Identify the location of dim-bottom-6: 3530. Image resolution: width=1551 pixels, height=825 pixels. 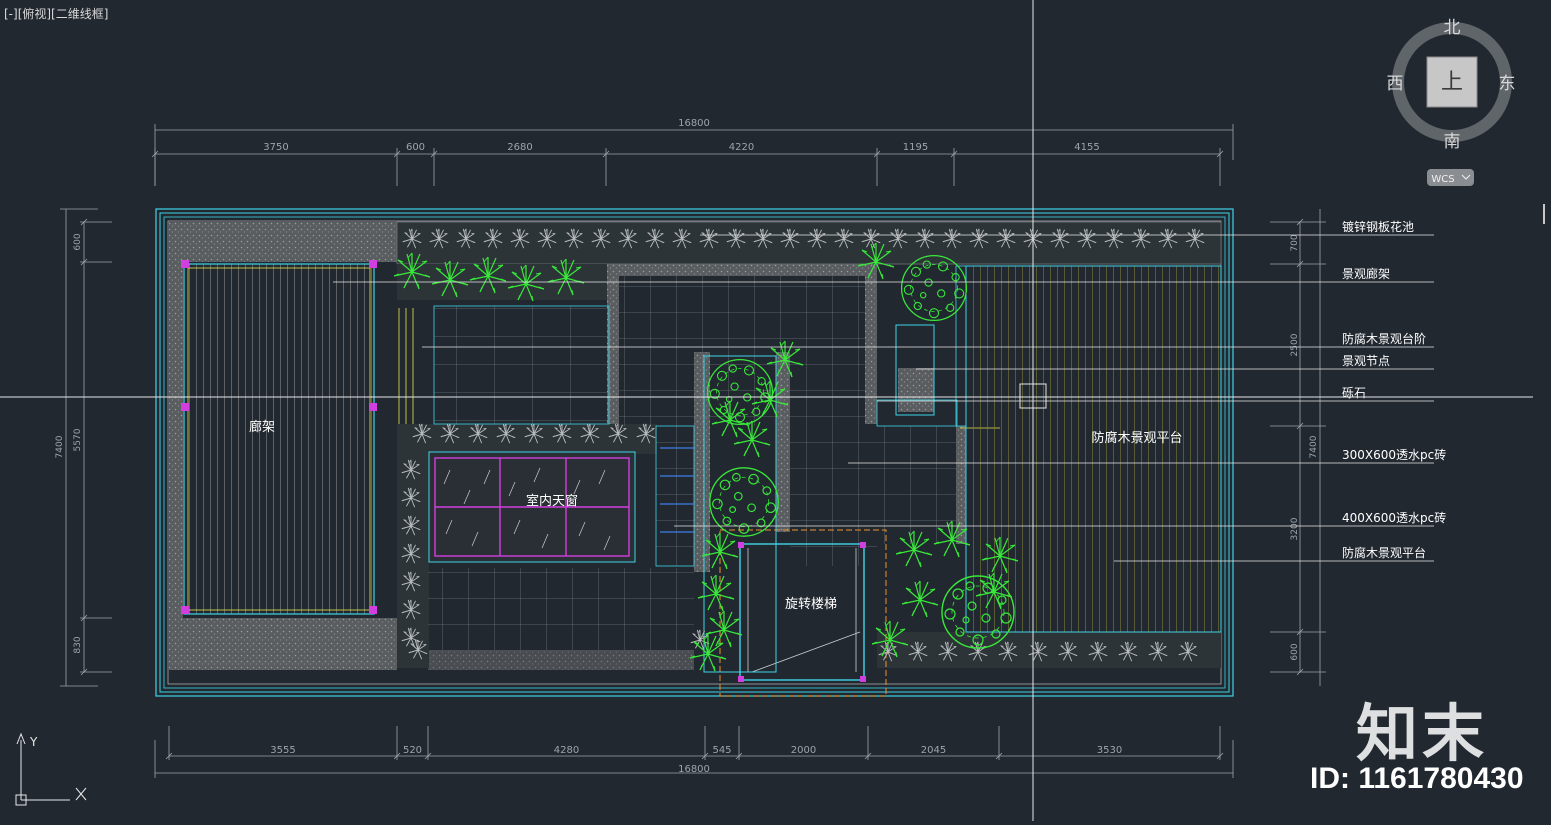
(1109, 750).